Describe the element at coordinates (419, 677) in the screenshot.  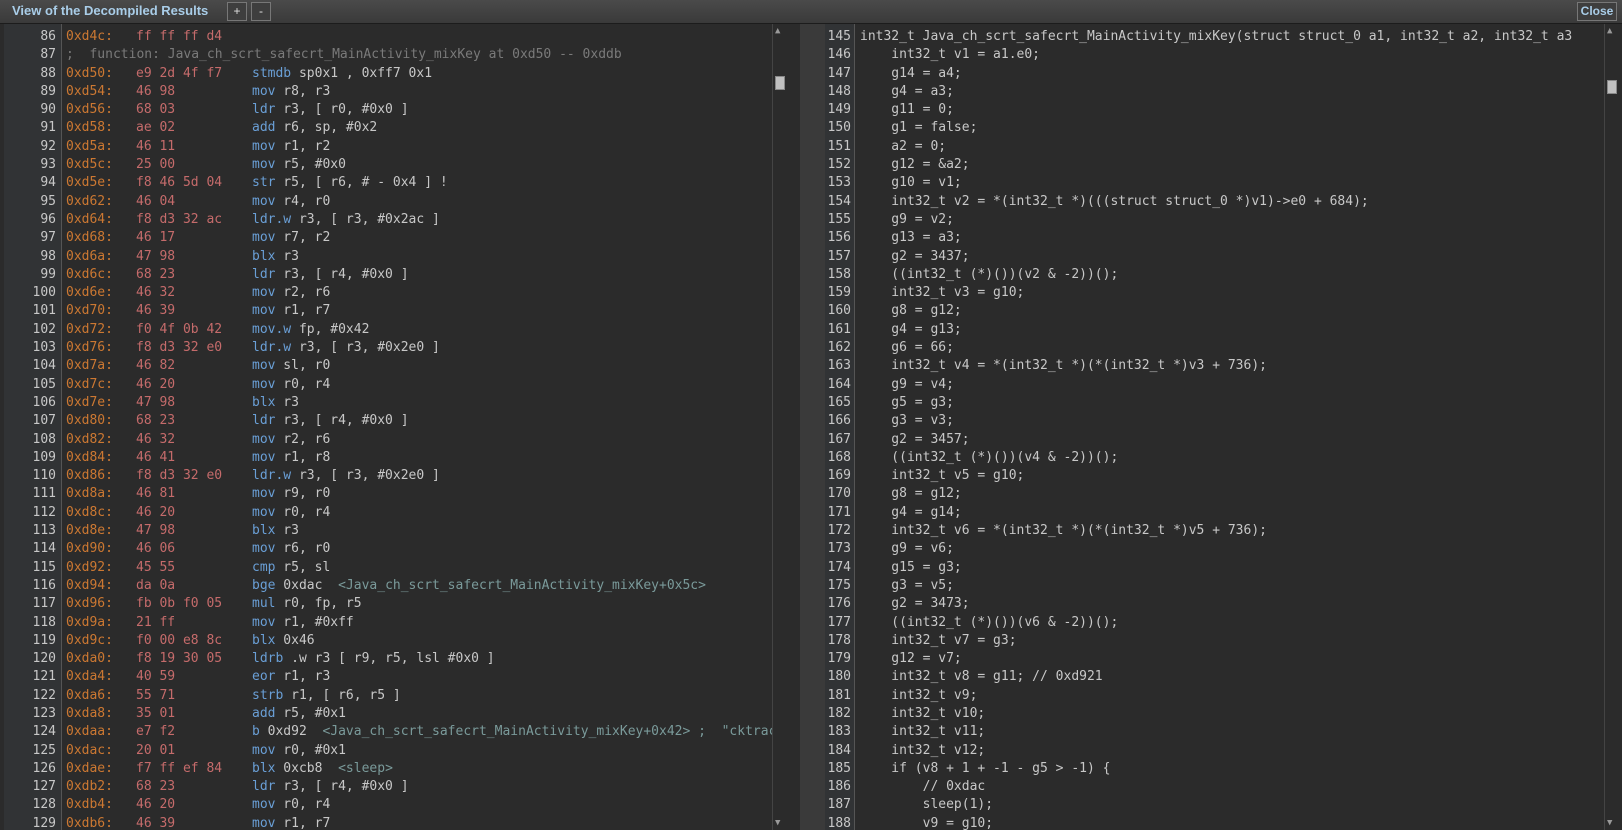
I see `asm-line: 0xda4: 40 59 eor r1, r3` at that location.